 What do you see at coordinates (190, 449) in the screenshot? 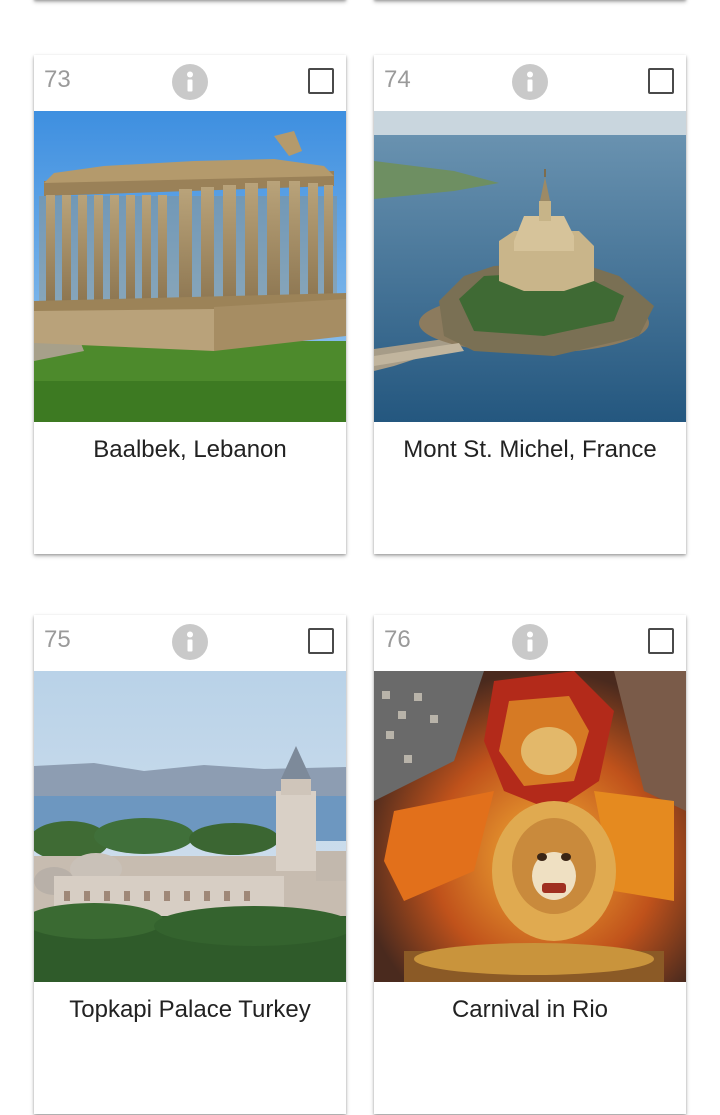
I see `card-title: Baalbek, Lebanon` at bounding box center [190, 449].